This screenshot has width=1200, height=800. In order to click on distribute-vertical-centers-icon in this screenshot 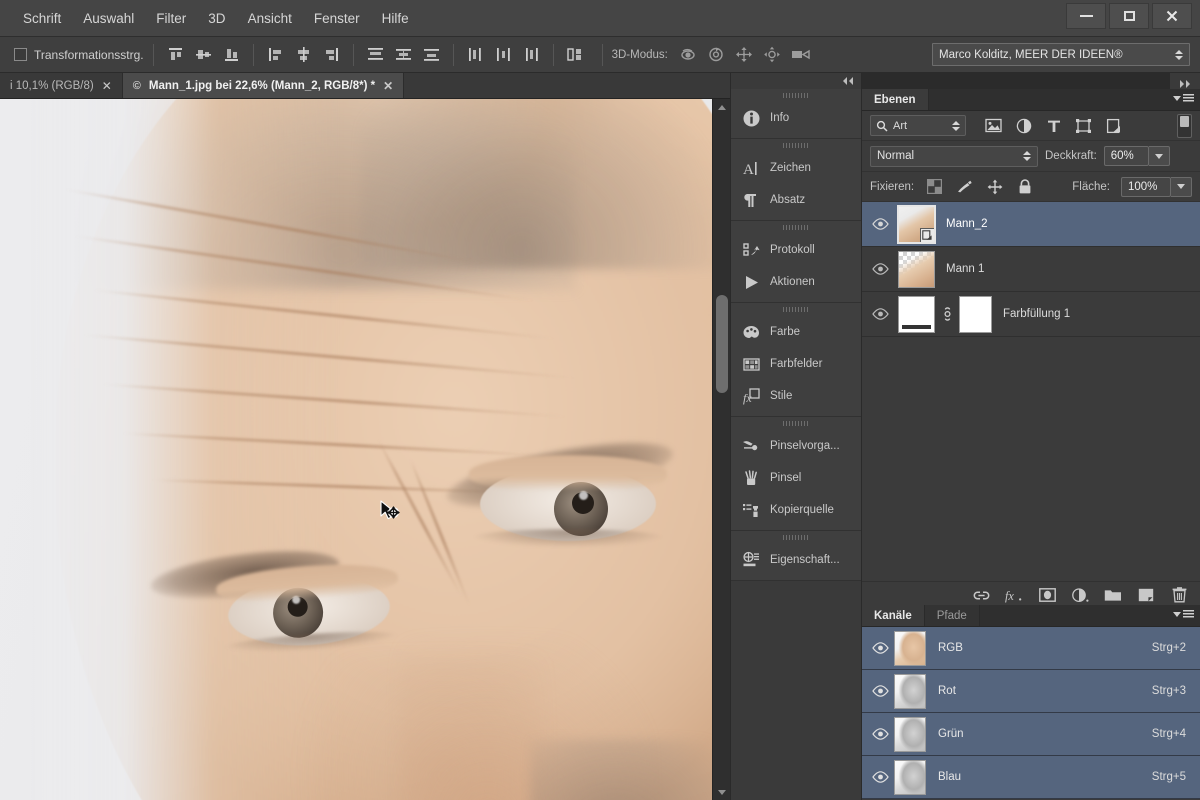, I will do `click(403, 55)`.